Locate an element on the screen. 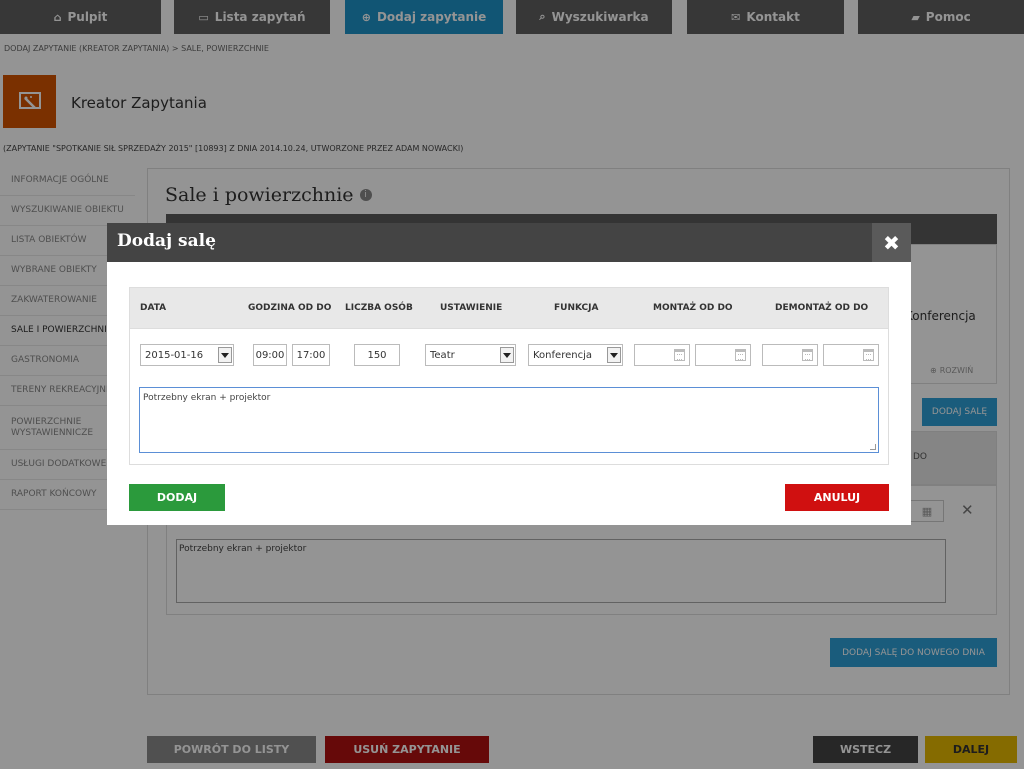 This screenshot has width=1024, height=769. modal-title: Dodaj salę is located at coordinates (166, 241).